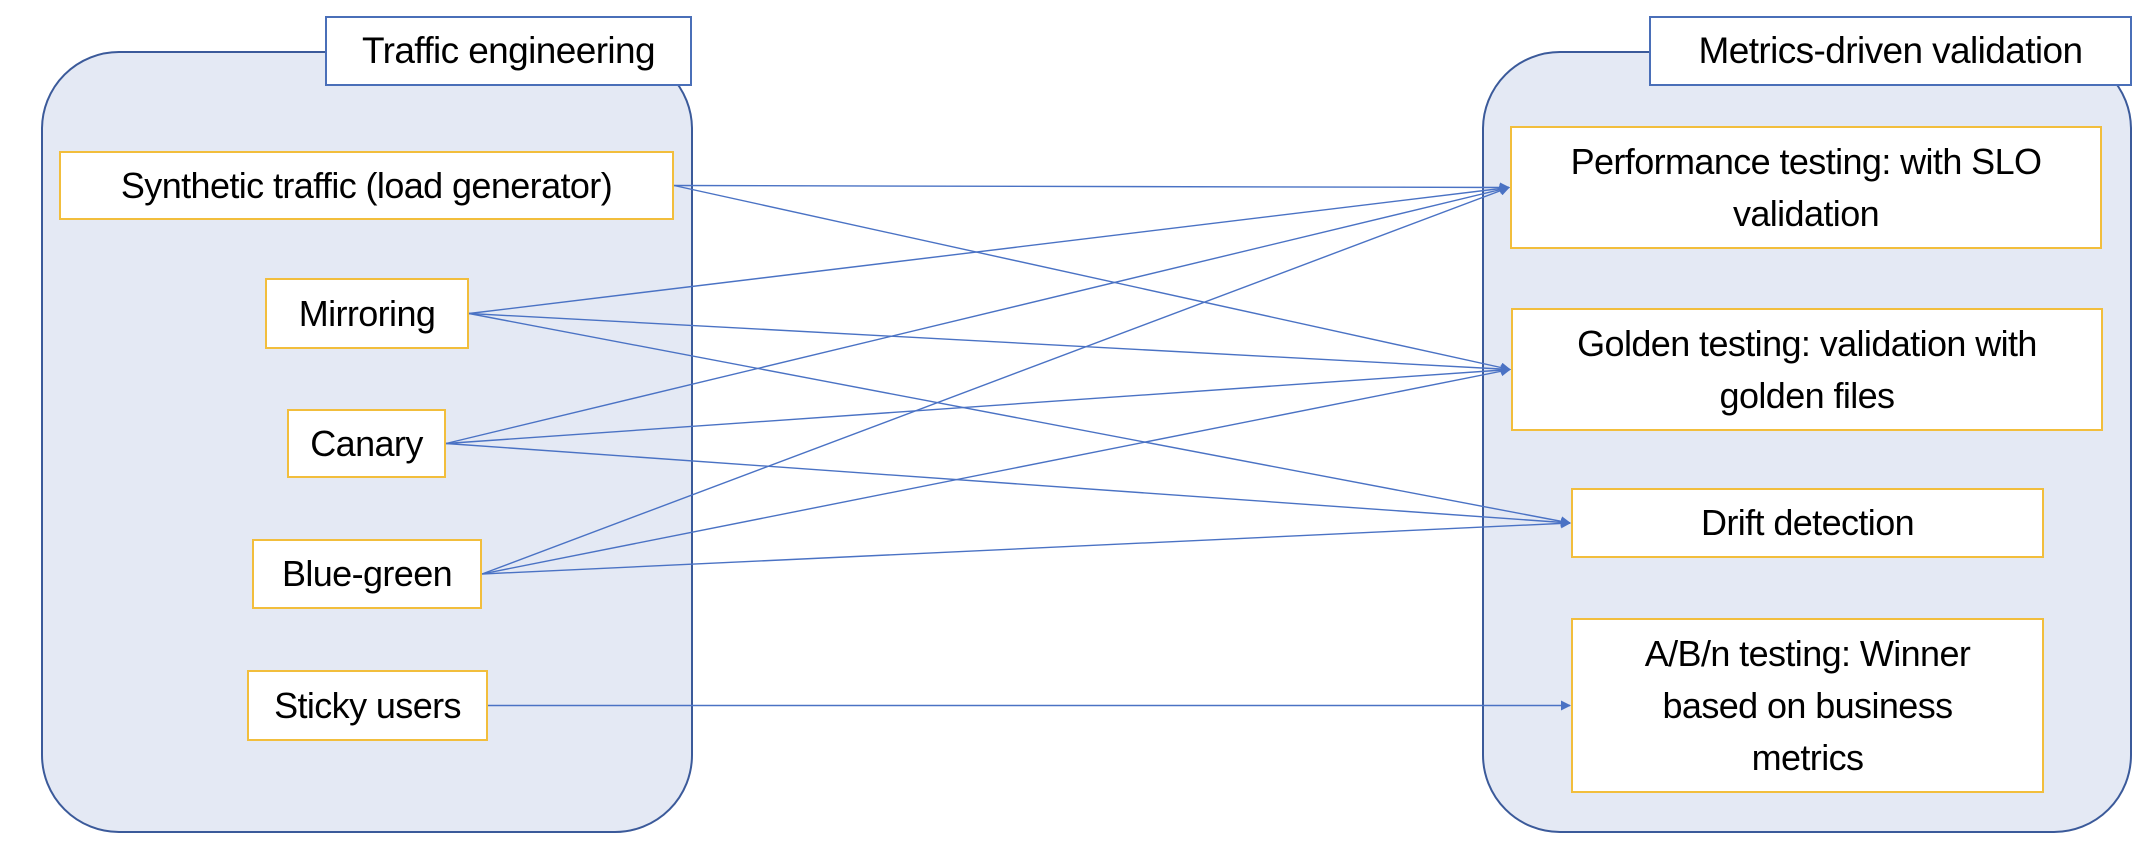 The image size is (2150, 852). Describe the element at coordinates (366, 185) in the screenshot. I see `node-synthetic-traffic: Synthetic traffic (load generator)` at that location.